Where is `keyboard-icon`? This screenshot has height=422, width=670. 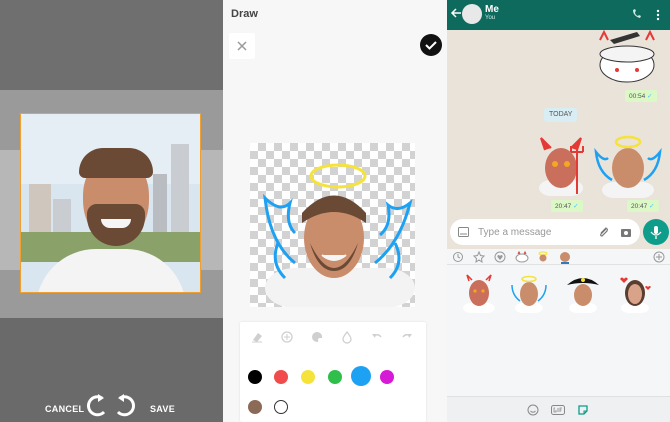 keyboard-icon is located at coordinates (463, 232).